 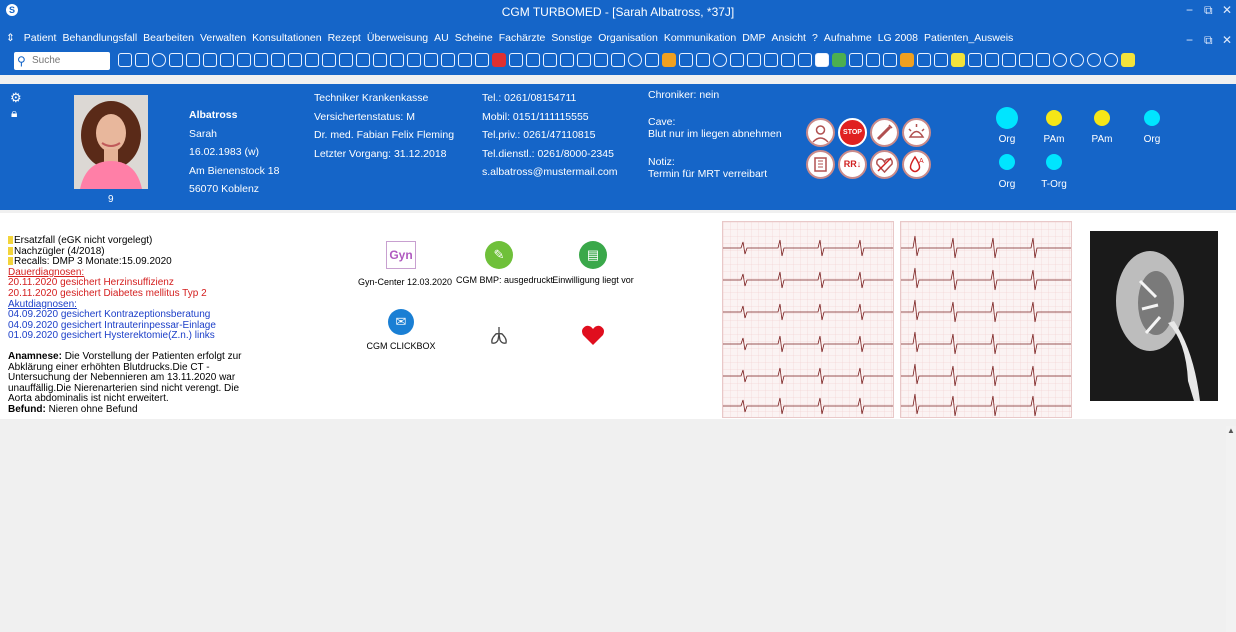 What do you see at coordinates (286, 38) in the screenshot?
I see `menu-item: Konsultationen` at bounding box center [286, 38].